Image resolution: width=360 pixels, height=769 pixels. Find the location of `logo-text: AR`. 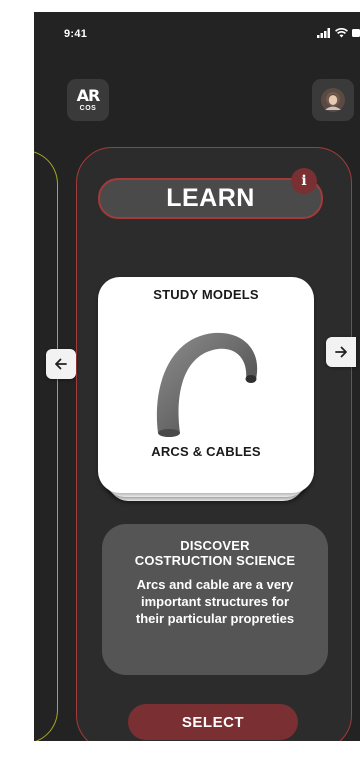

logo-text: AR is located at coordinates (88, 95).